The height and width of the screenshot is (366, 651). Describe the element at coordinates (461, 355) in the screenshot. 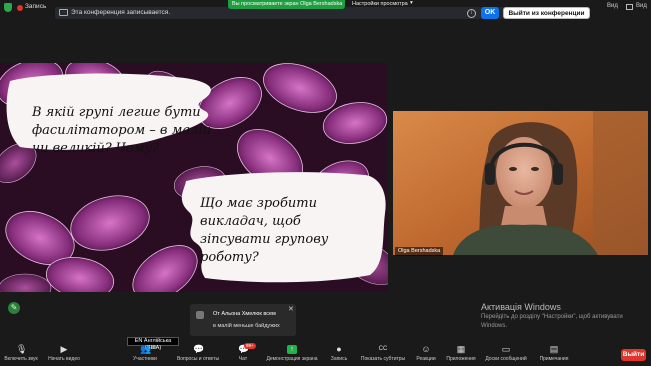

I see `apps-button: ▦ Приложения` at that location.